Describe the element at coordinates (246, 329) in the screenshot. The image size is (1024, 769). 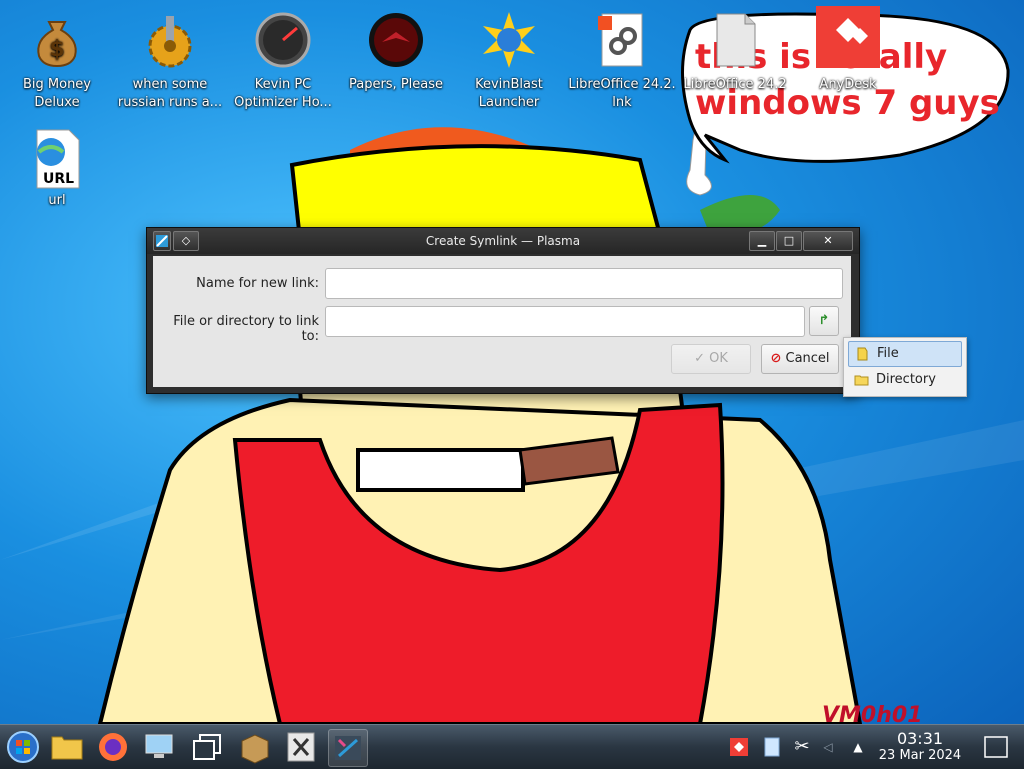
I see `link-target-label: File or directory to link to:` at that location.